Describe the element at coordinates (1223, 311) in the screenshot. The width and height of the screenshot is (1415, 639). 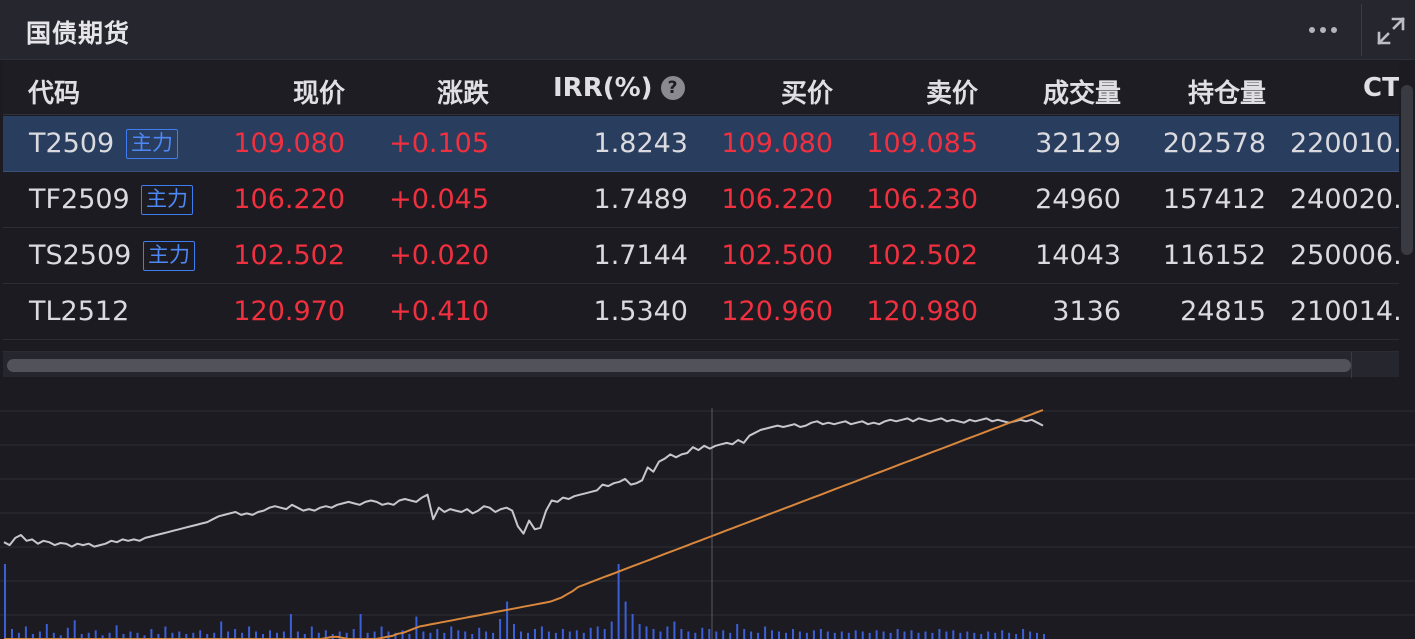
I see `open-interest: 24815` at that location.